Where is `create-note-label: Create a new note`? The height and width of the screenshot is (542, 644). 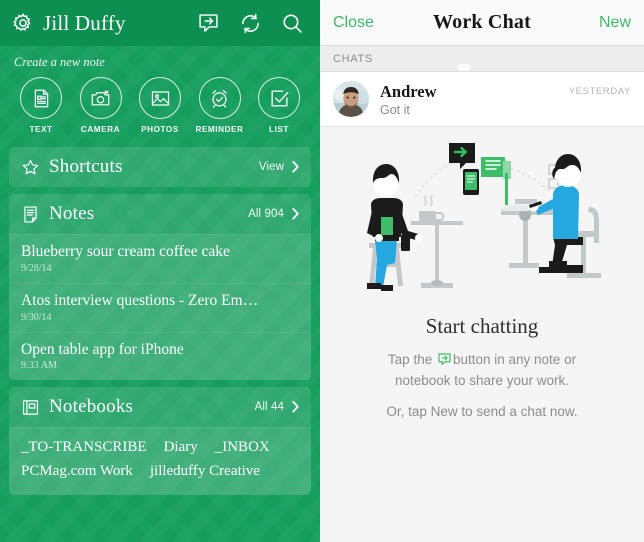
create-note-label: Create a new note is located at coordinates (59, 62).